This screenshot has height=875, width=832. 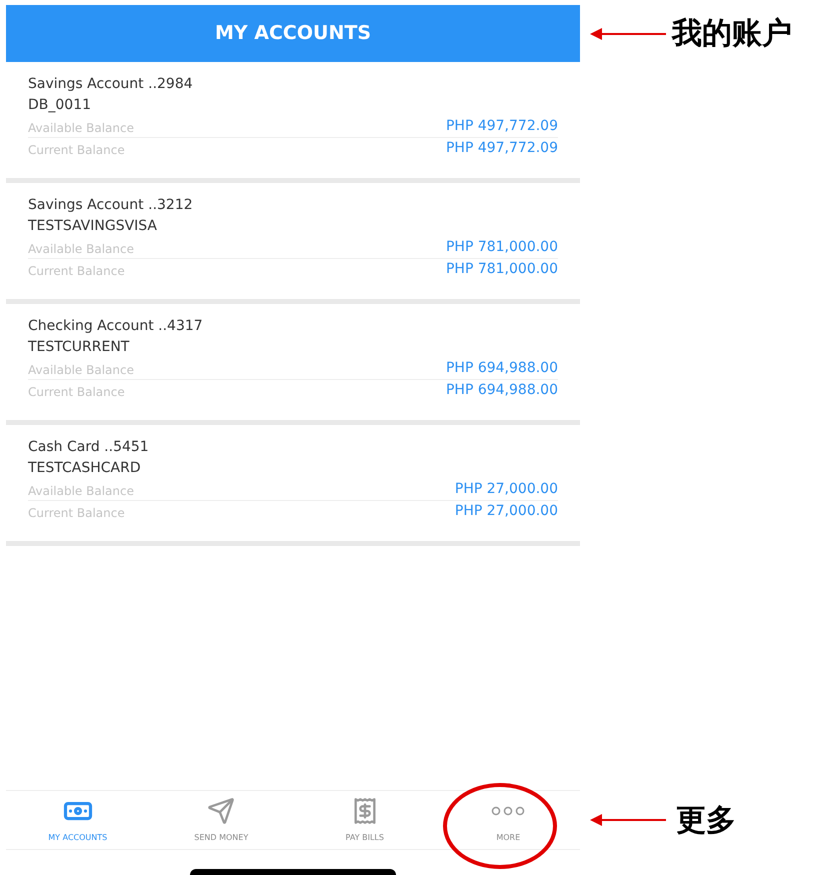 What do you see at coordinates (79, 347) in the screenshot?
I see `account-nickname: TESTCURRENT` at bounding box center [79, 347].